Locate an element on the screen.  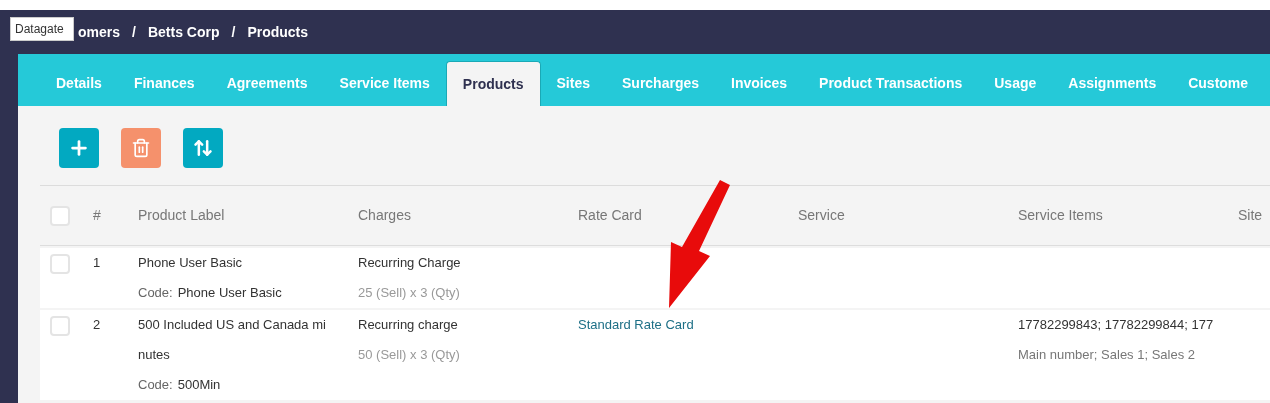
column-header: Site is located at coordinates (1250, 215).